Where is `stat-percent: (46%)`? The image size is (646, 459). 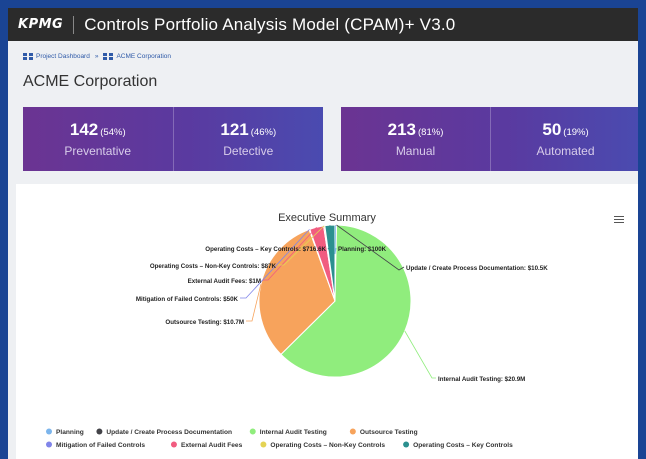 stat-percent: (46%) is located at coordinates (263, 132).